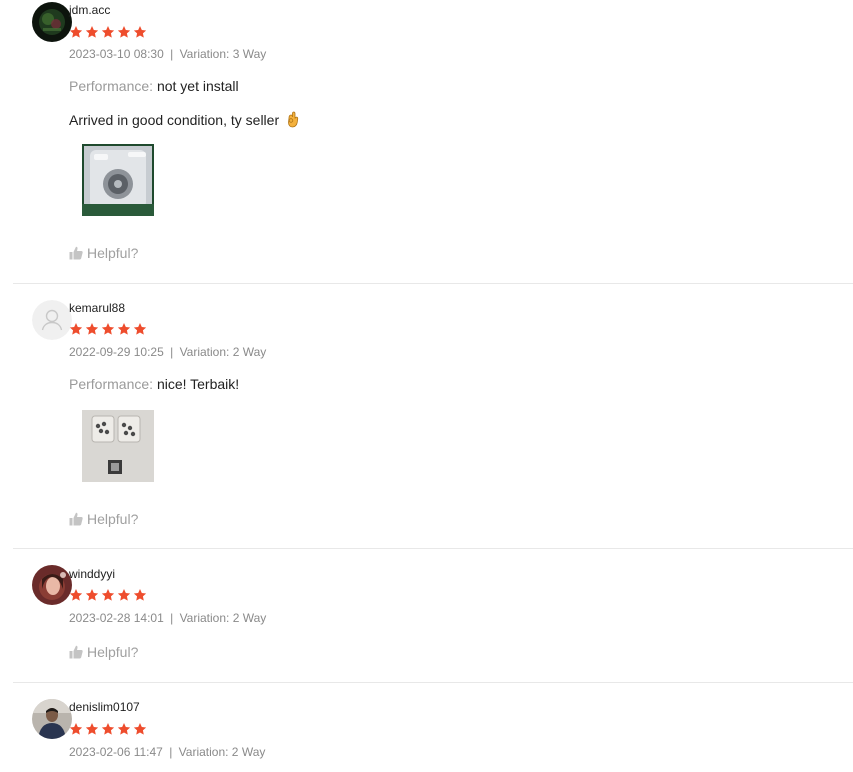 The image size is (853, 772). What do you see at coordinates (197, 86) in the screenshot?
I see `performance-value: not yet install` at bounding box center [197, 86].